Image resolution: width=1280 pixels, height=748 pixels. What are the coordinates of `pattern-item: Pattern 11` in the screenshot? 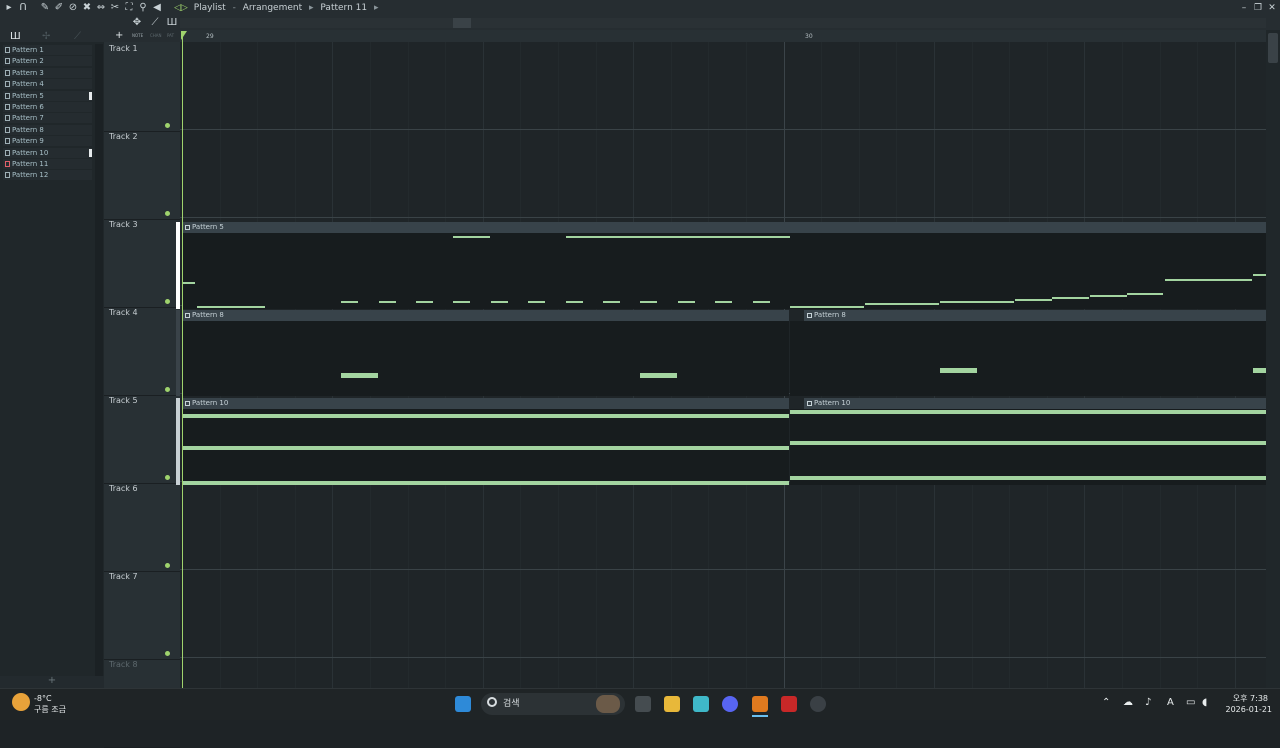 It's located at (47, 164).